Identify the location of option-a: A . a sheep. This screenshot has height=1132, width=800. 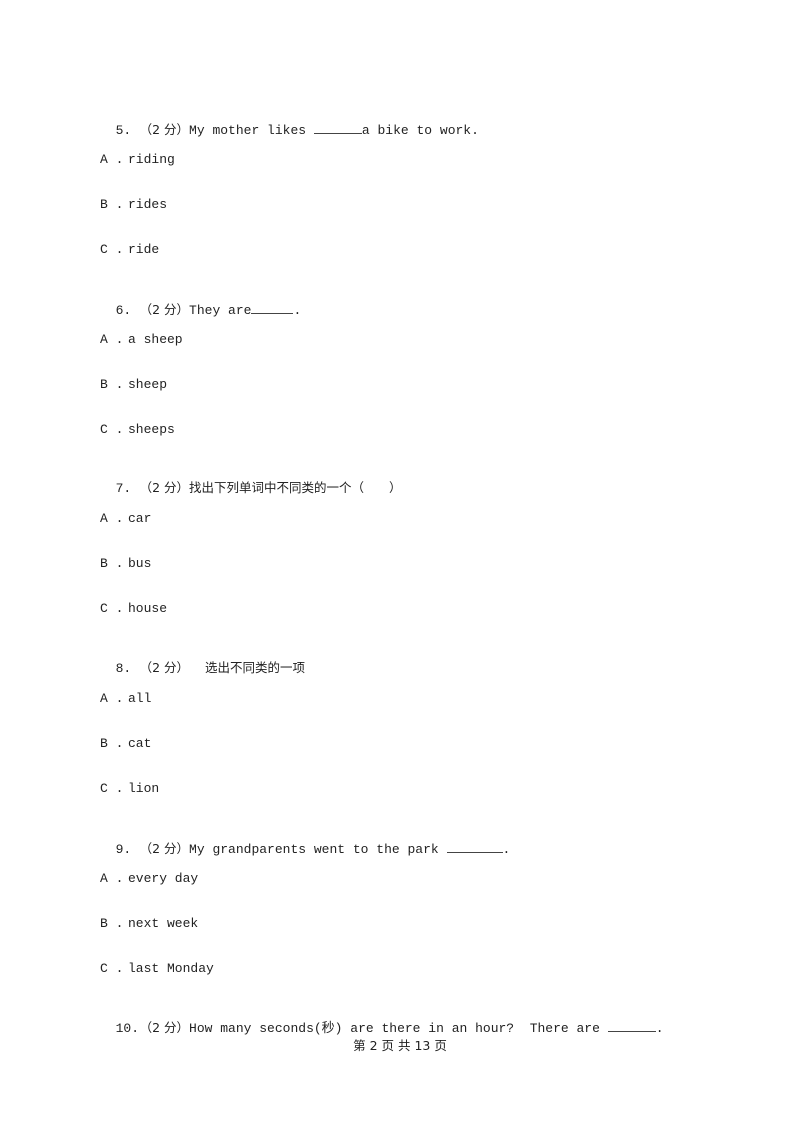
(141, 340).